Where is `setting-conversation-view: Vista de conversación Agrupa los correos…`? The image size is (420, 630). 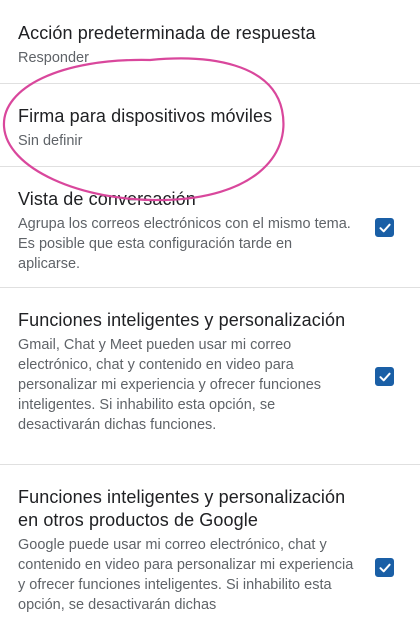
setting-conversation-view: Vista de conversación Agrupa los correos… is located at coordinates (210, 231).